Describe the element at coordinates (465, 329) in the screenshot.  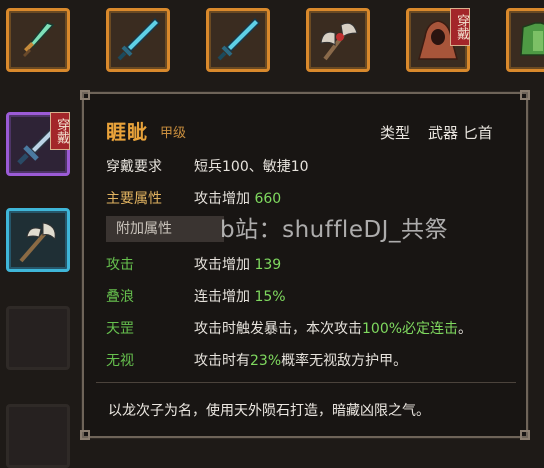
I see `bonus-suffix: 。` at that location.